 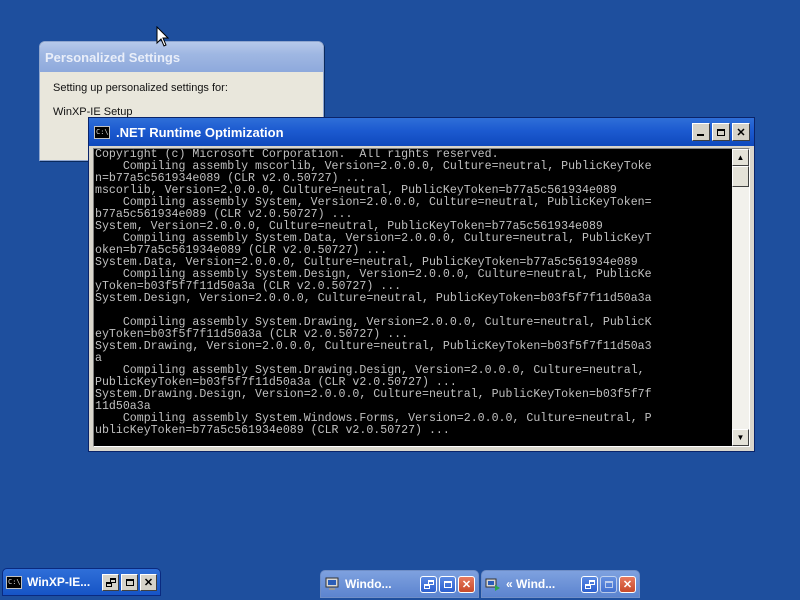 I want to click on arrow-down-icon: ▼, so click(x=740, y=437).